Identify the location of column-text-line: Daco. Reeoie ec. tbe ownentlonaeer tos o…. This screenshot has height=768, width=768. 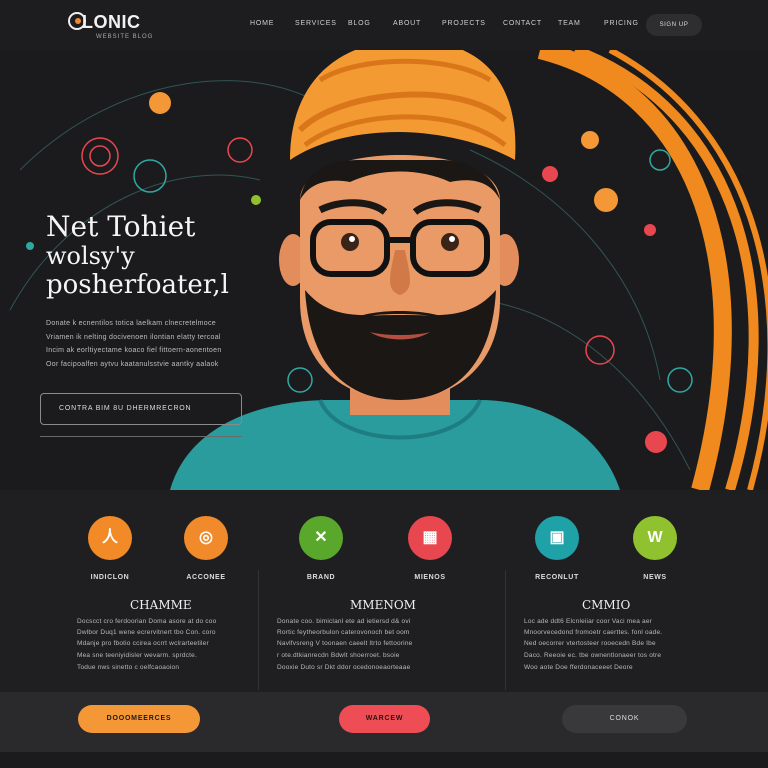
(593, 655).